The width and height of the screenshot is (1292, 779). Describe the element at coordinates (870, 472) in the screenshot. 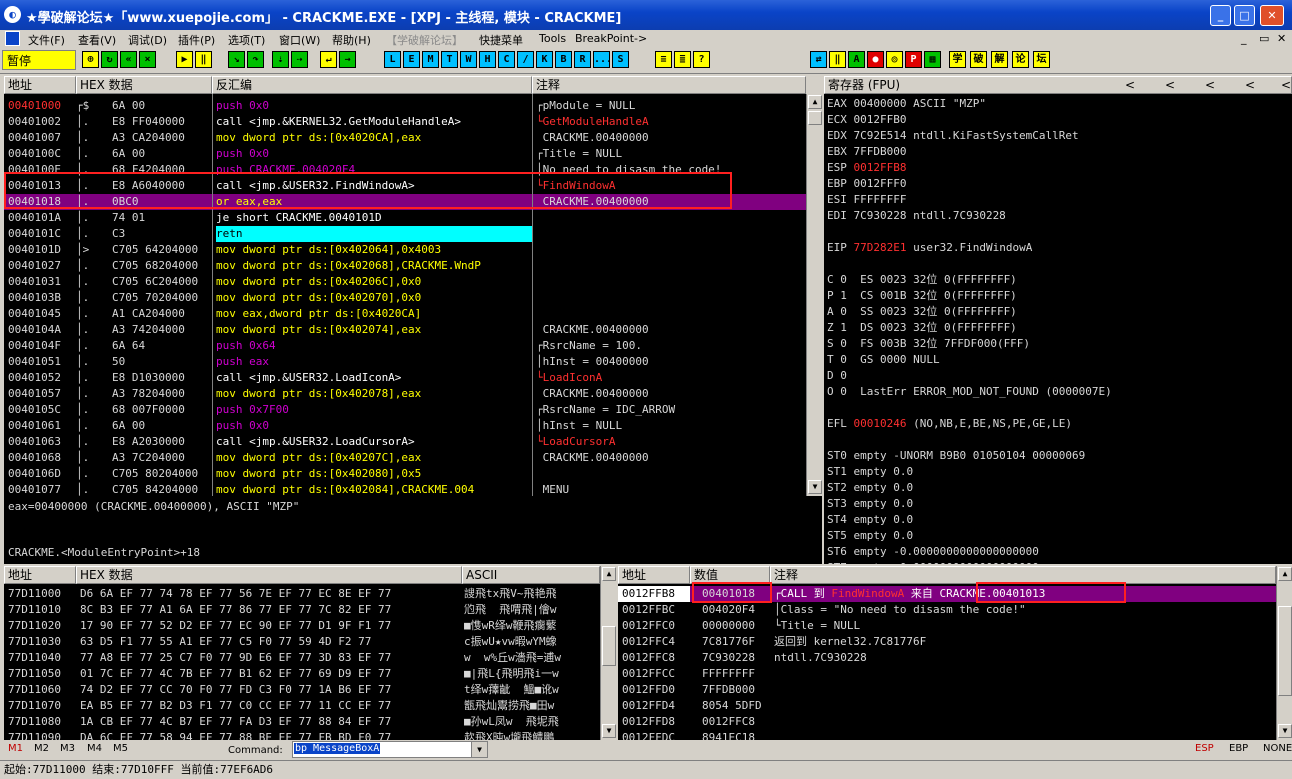

I see `register-line: ST1 empty 0.0` at that location.